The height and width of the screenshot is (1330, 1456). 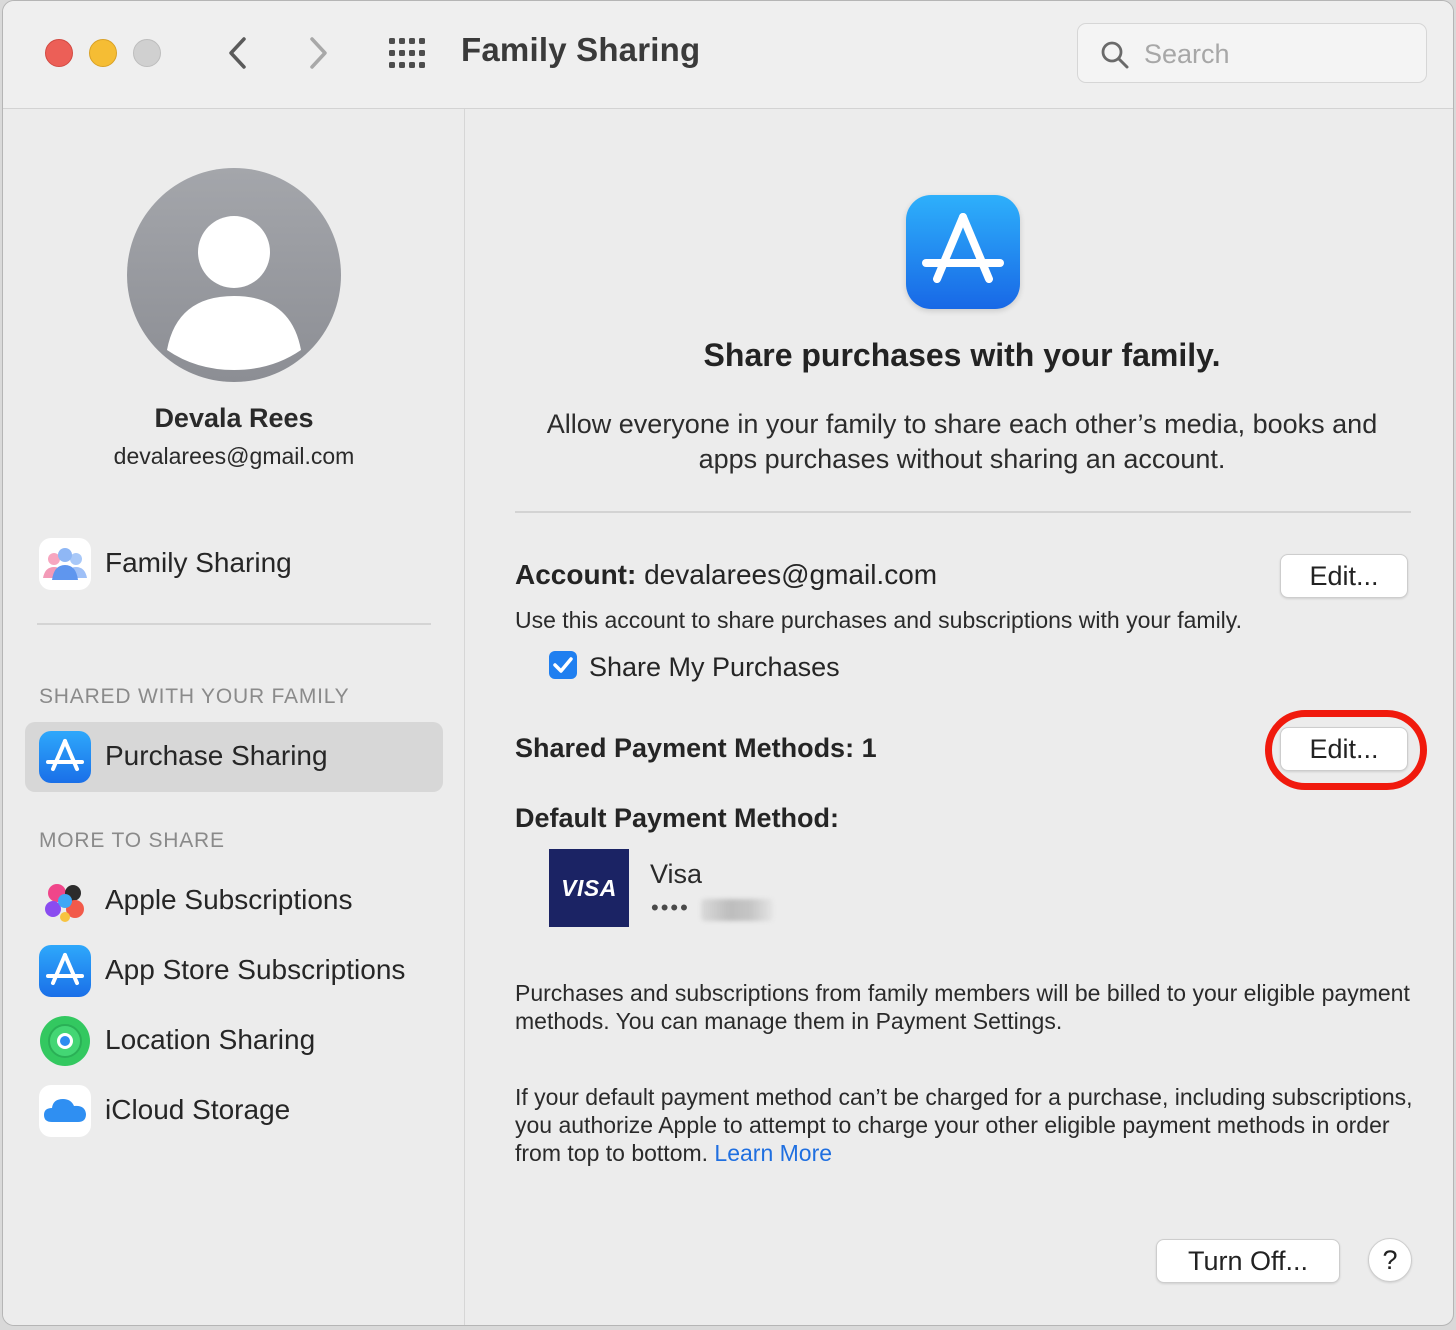 What do you see at coordinates (728, 55) in the screenshot?
I see `title-bar: Family Sharing` at bounding box center [728, 55].